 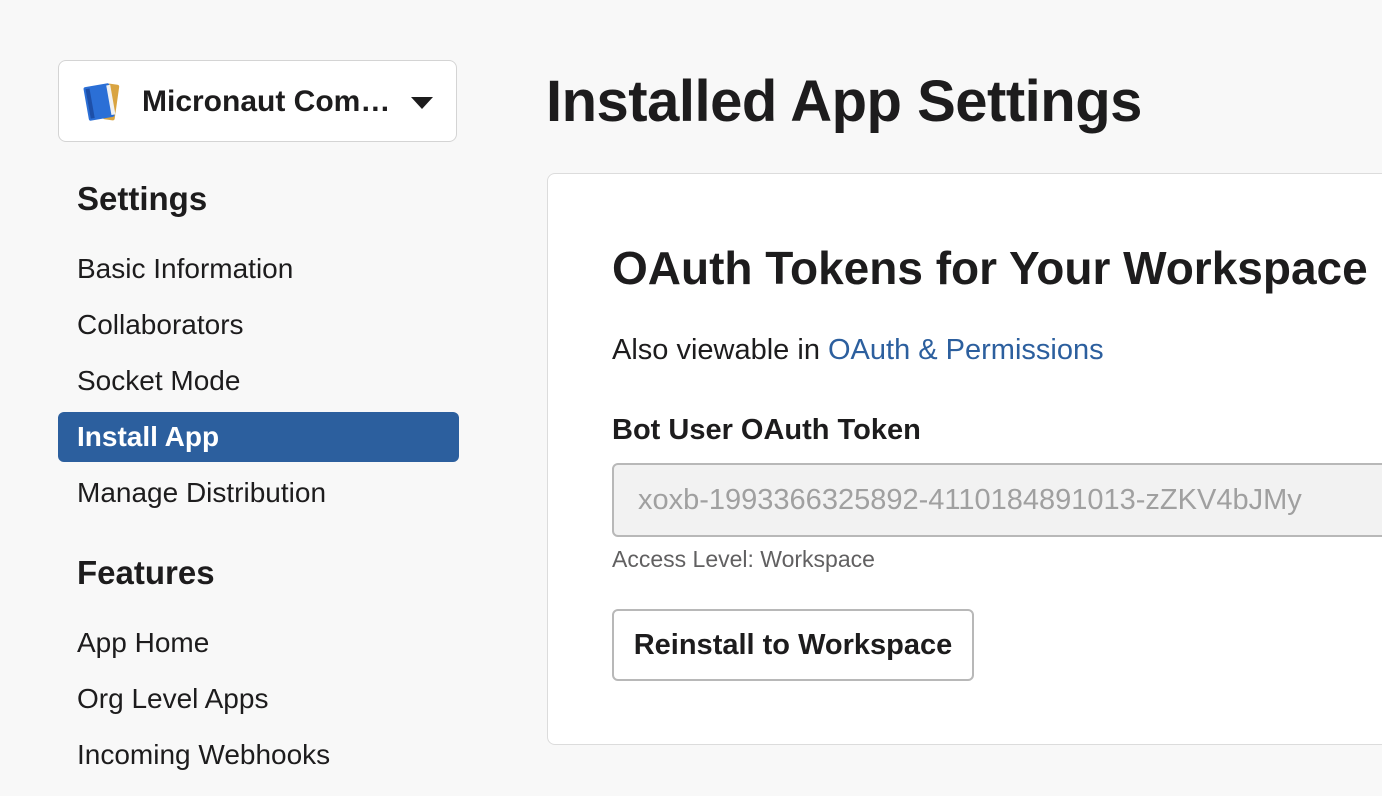 I want to click on also-viewable-prefix: Also viewable in, so click(x=720, y=350).